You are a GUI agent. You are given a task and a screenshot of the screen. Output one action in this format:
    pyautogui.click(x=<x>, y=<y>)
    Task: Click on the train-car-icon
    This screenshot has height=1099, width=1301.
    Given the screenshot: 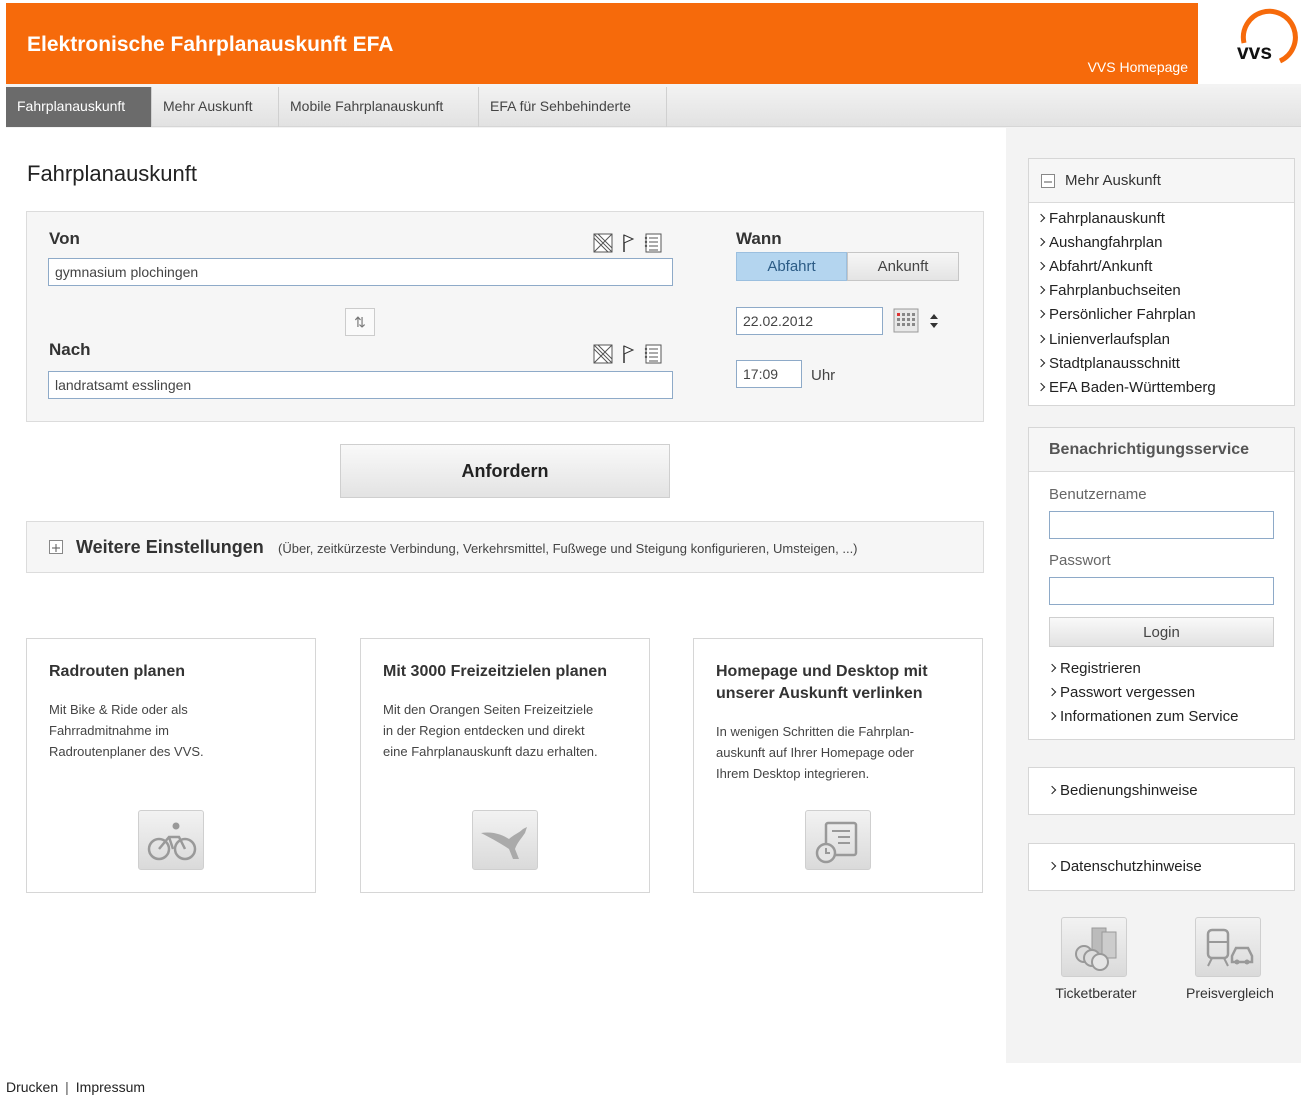 What is the action you would take?
    pyautogui.click(x=1230, y=947)
    